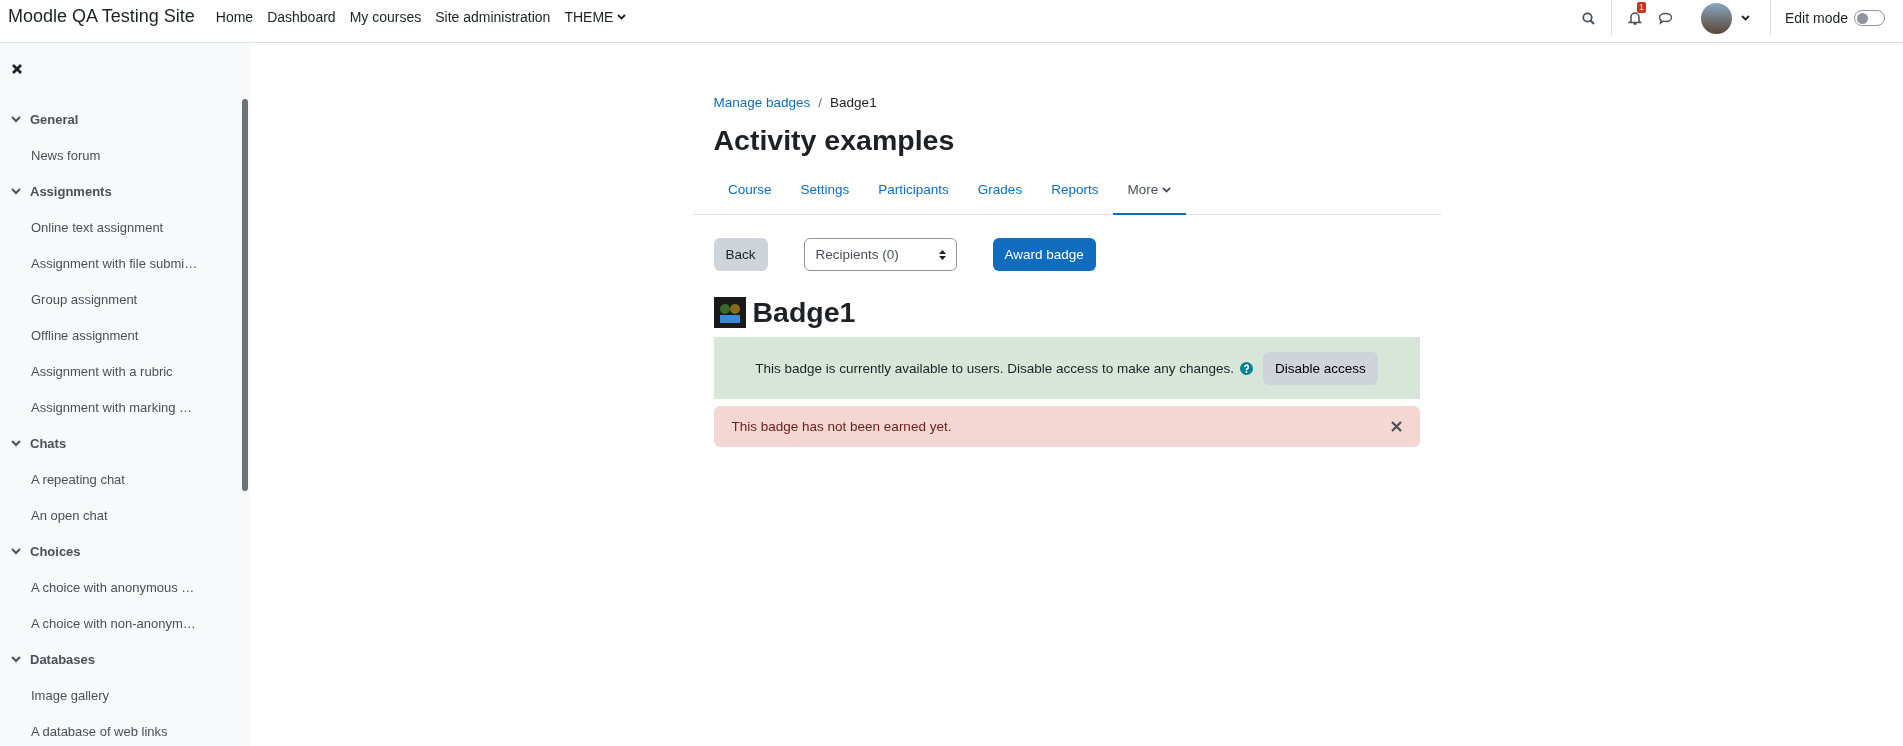 This screenshot has height=746, width=1903. Describe the element at coordinates (1665, 18) in the screenshot. I see `chat-bubble-icon` at that location.